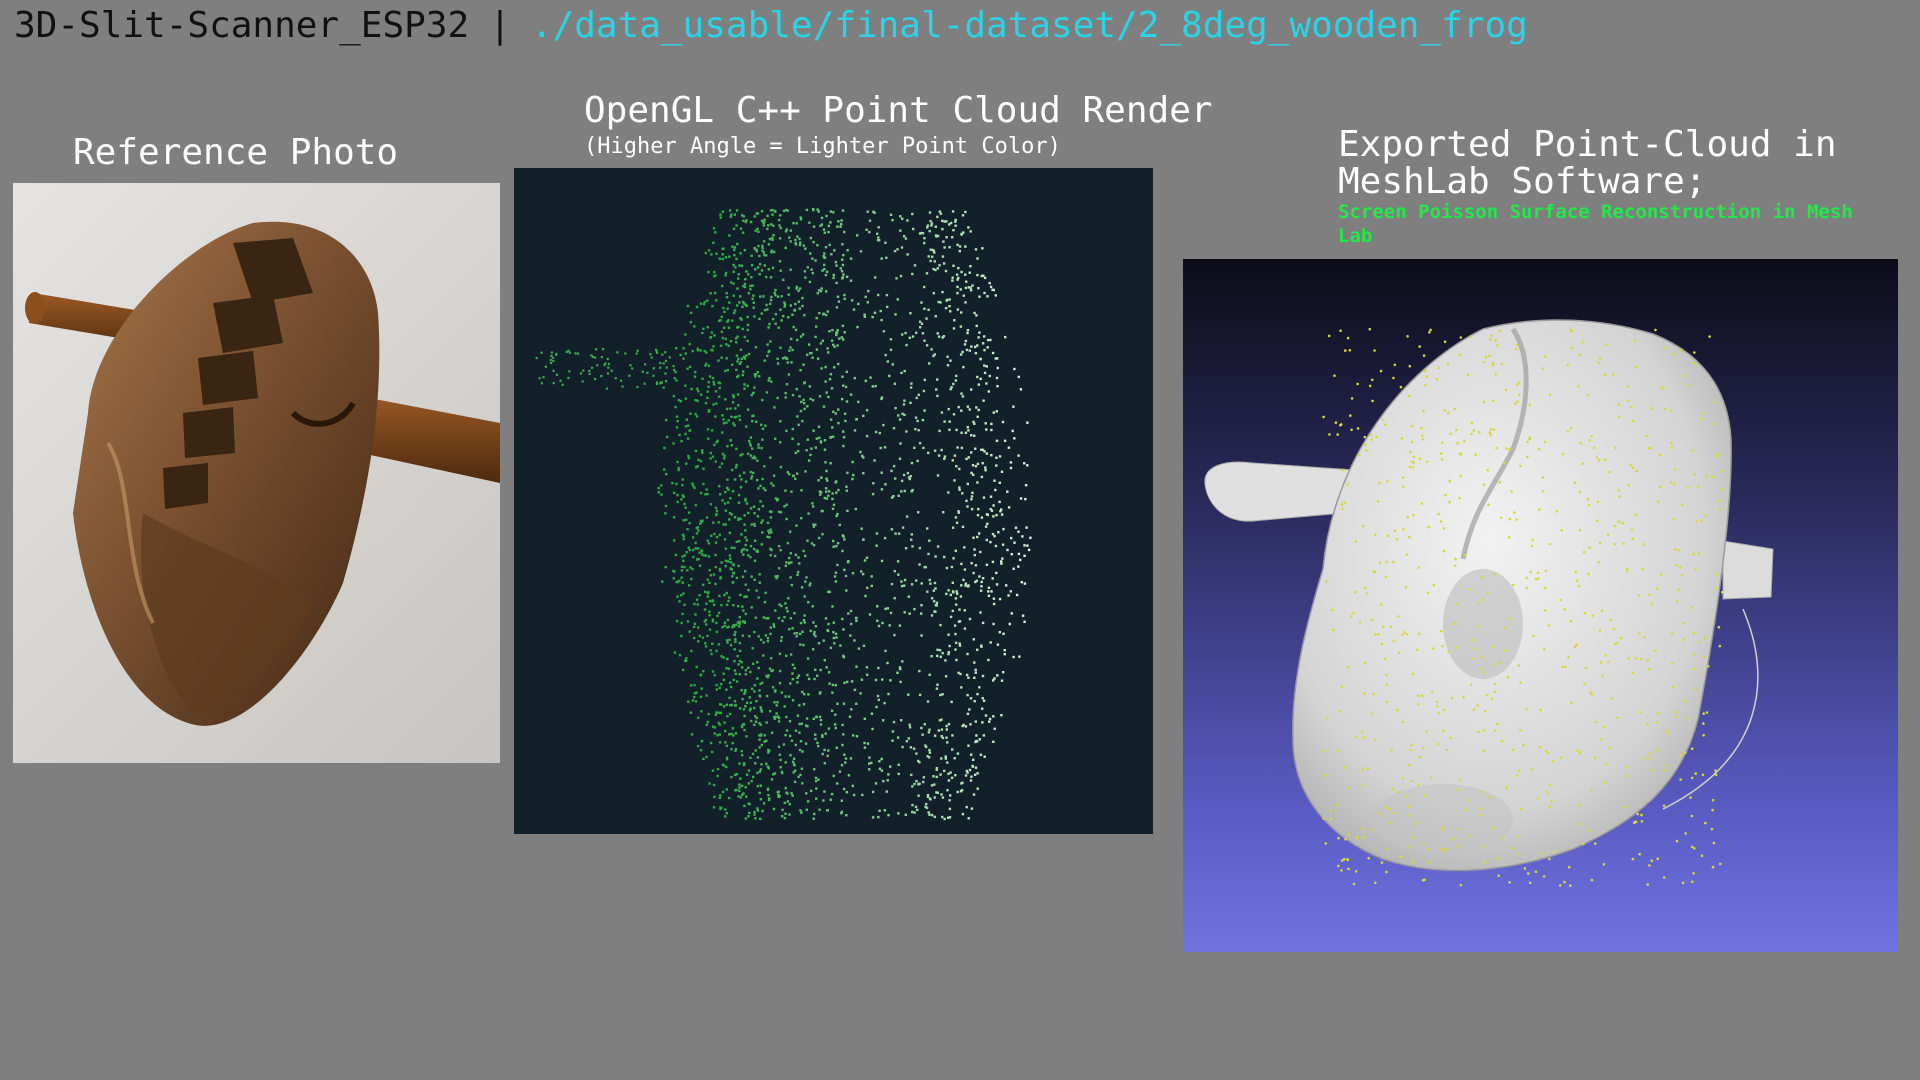 The image size is (1920, 1080). I want to click on render-subtitle: (Higher Angle = Lighter Point Color), so click(822, 146).